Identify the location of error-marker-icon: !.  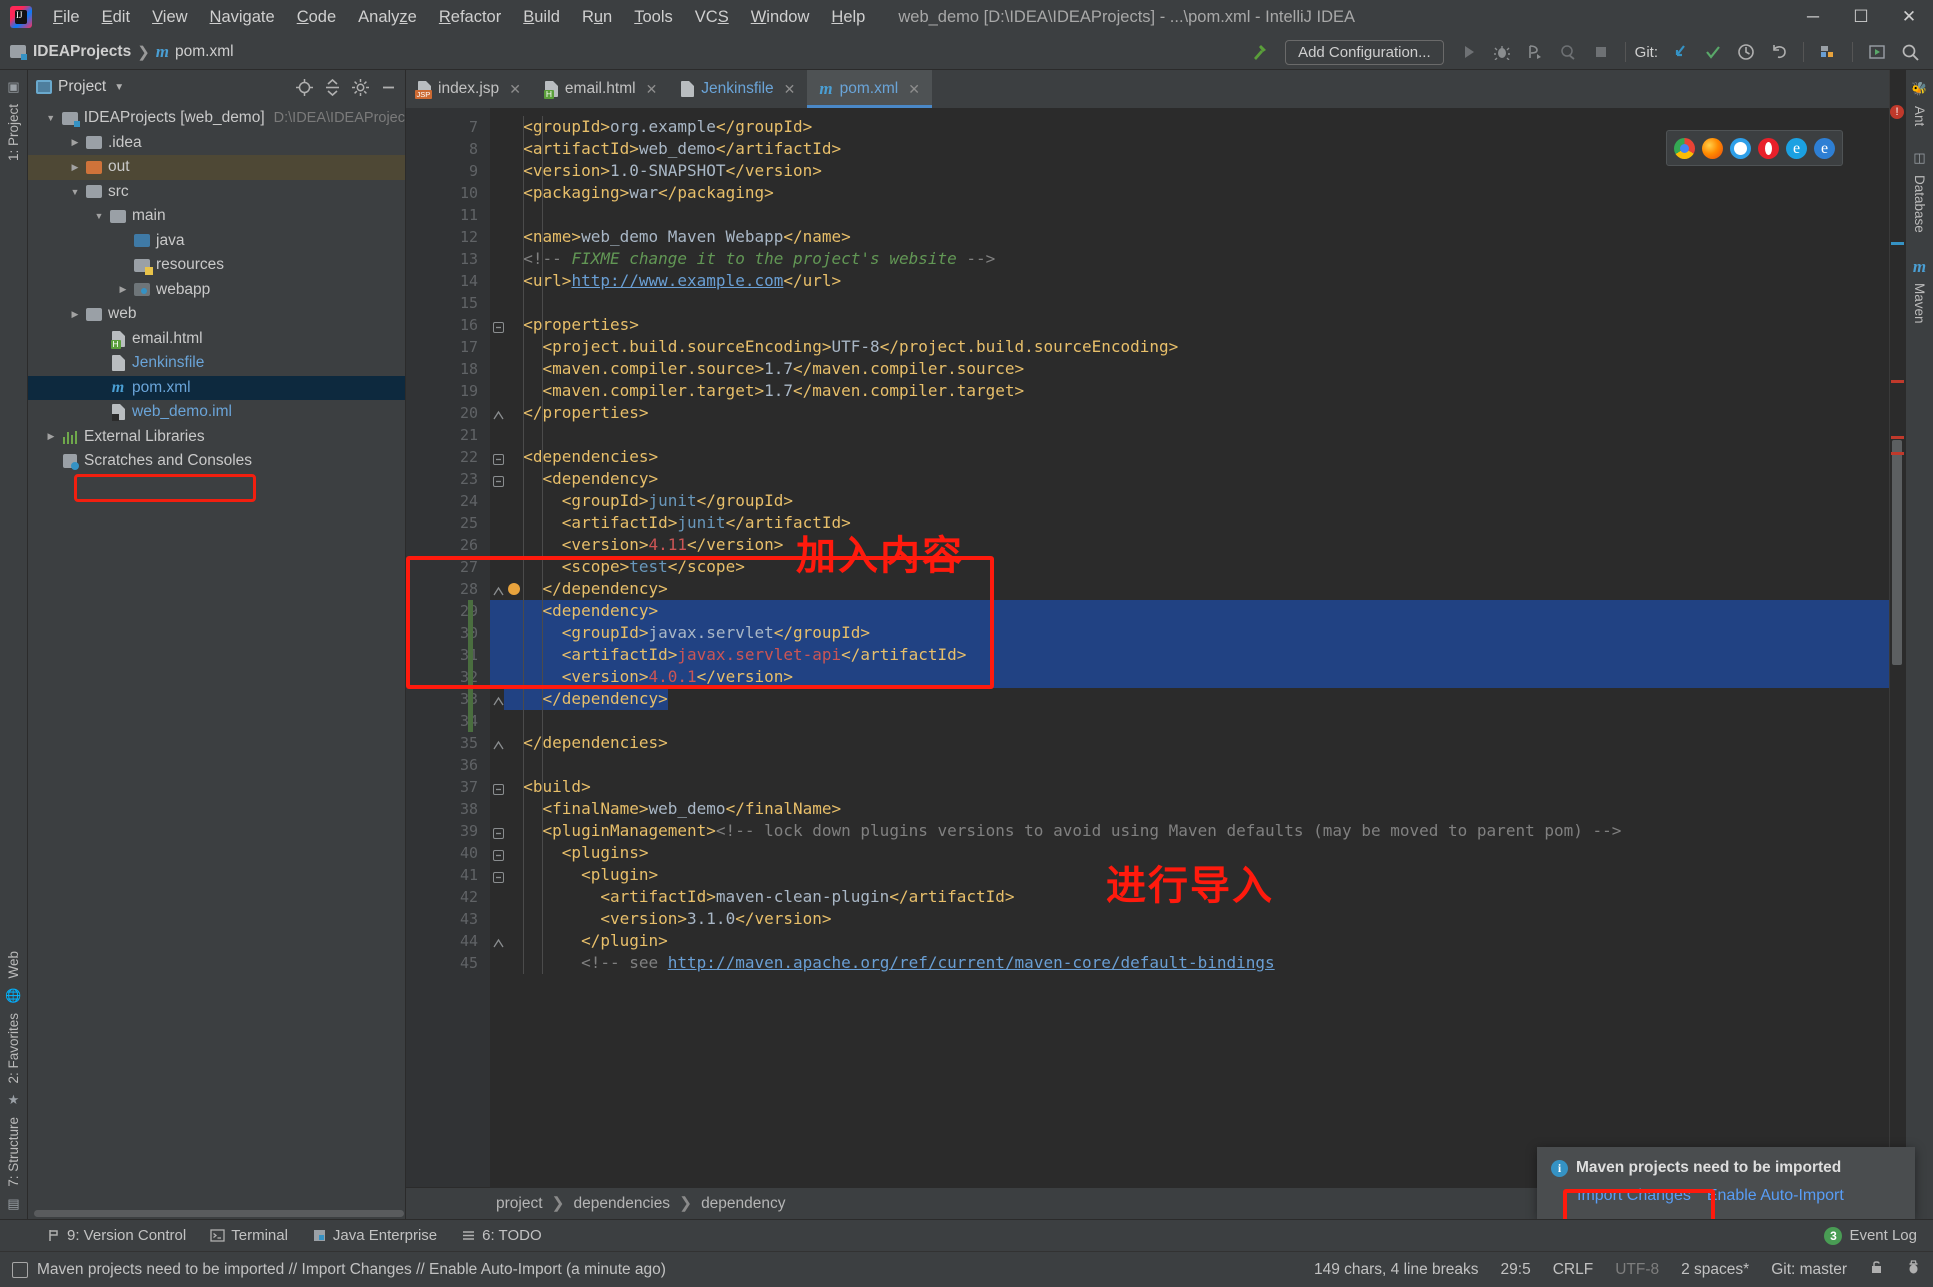
(1897, 112).